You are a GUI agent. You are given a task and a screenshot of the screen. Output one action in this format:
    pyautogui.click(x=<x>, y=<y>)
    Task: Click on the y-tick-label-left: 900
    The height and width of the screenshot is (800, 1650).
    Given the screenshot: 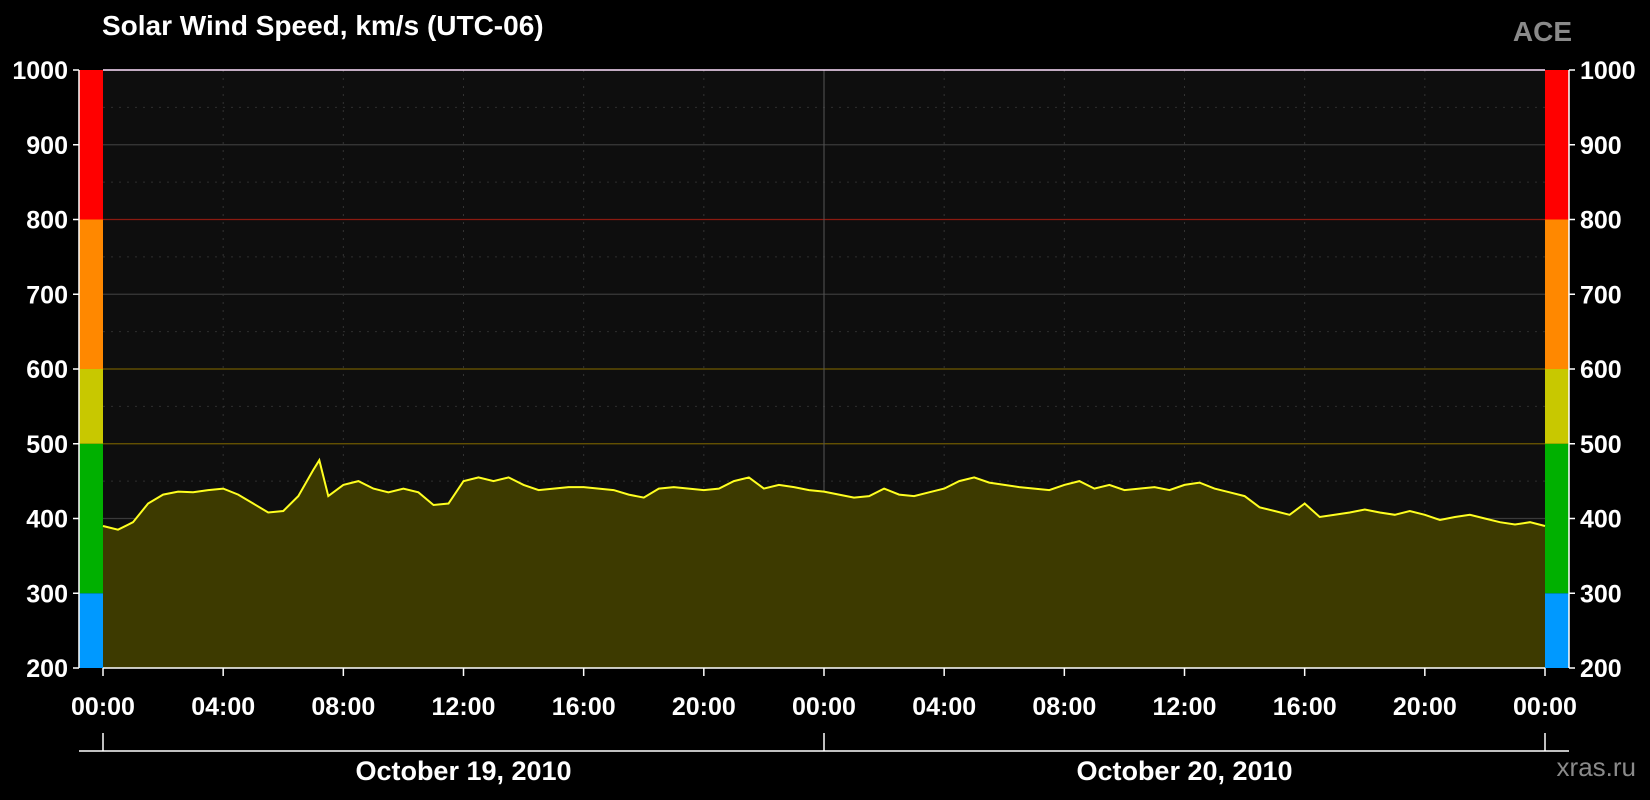 What is the action you would take?
    pyautogui.click(x=47, y=146)
    